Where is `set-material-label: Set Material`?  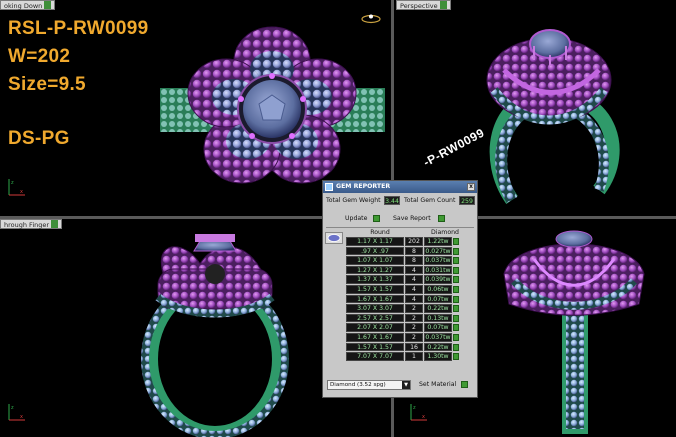 set-material-label: Set Material is located at coordinates (438, 384).